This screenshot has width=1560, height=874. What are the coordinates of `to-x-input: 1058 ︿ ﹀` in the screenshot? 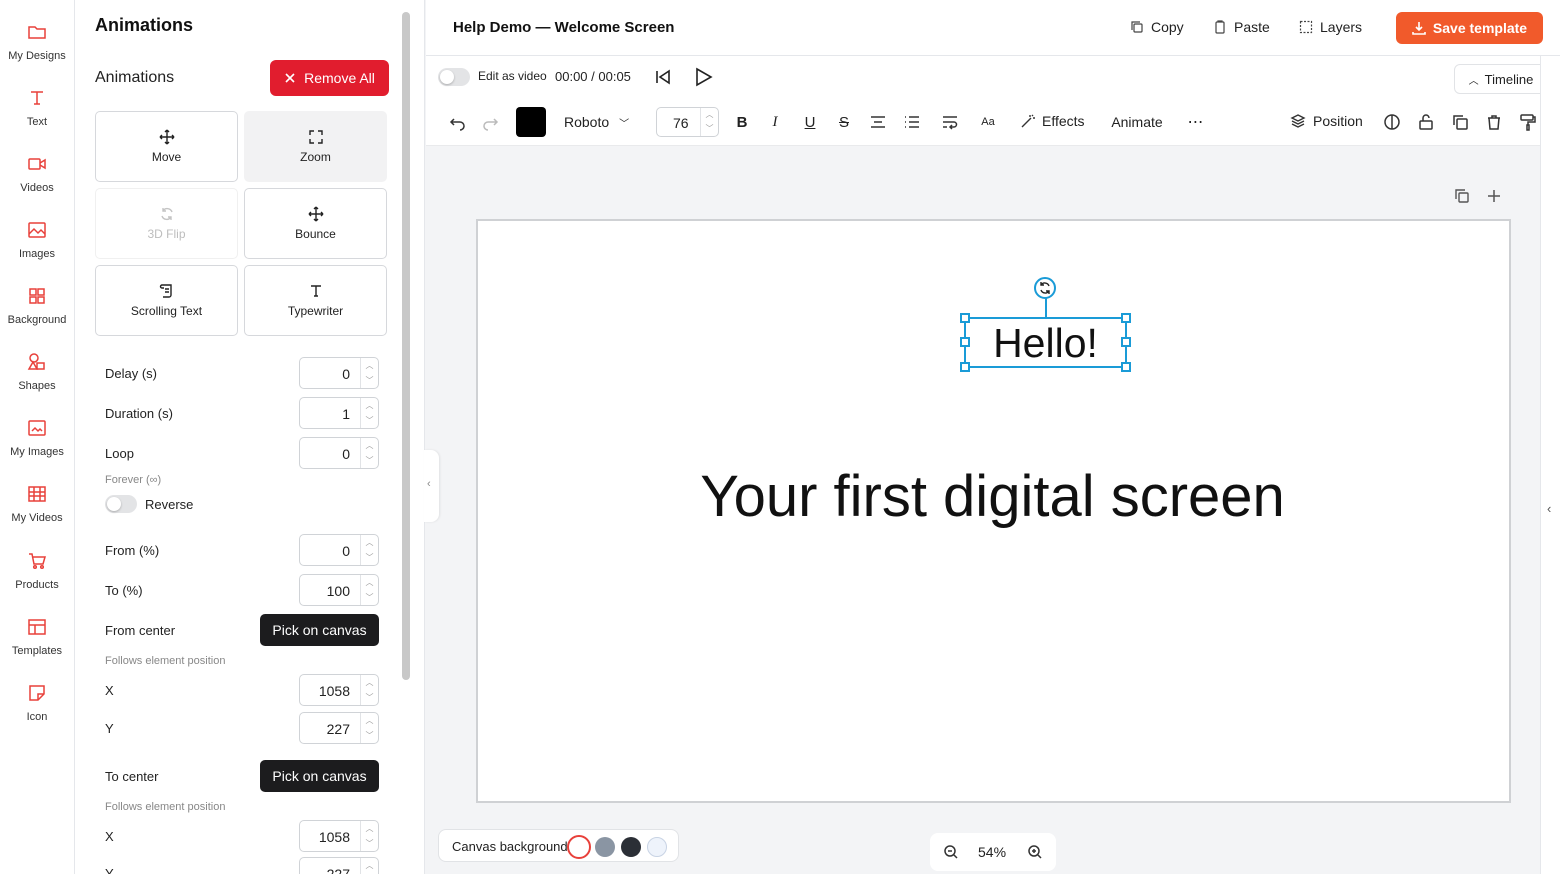 It's located at (339, 836).